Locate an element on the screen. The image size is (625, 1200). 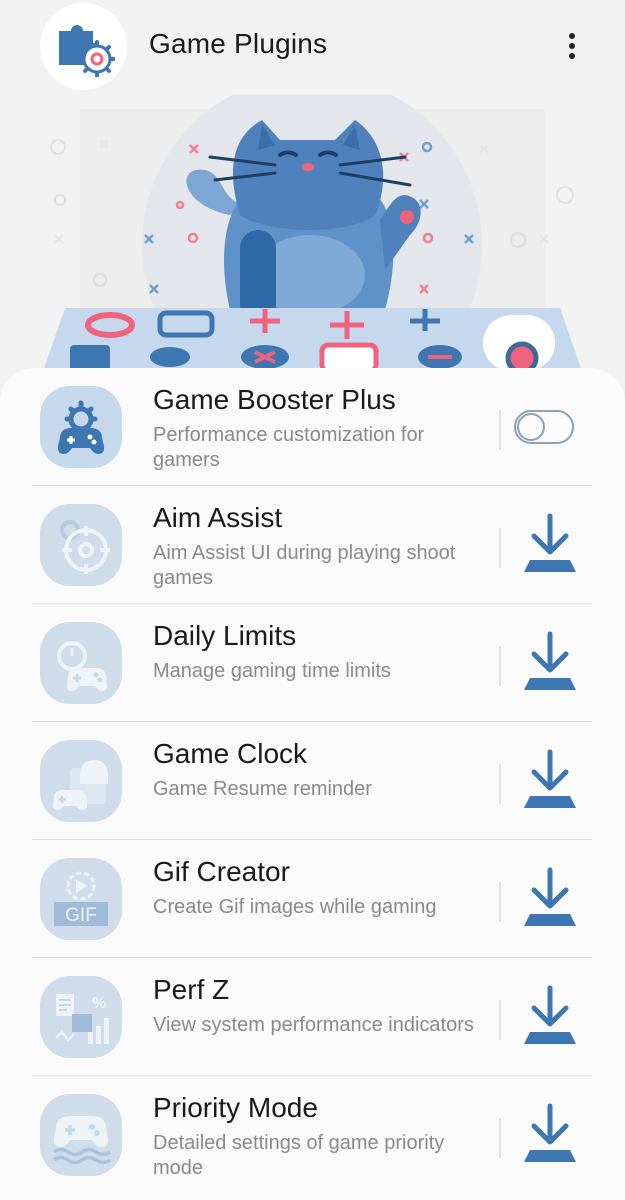
header: Game Plugins is located at coordinates (312, 47).